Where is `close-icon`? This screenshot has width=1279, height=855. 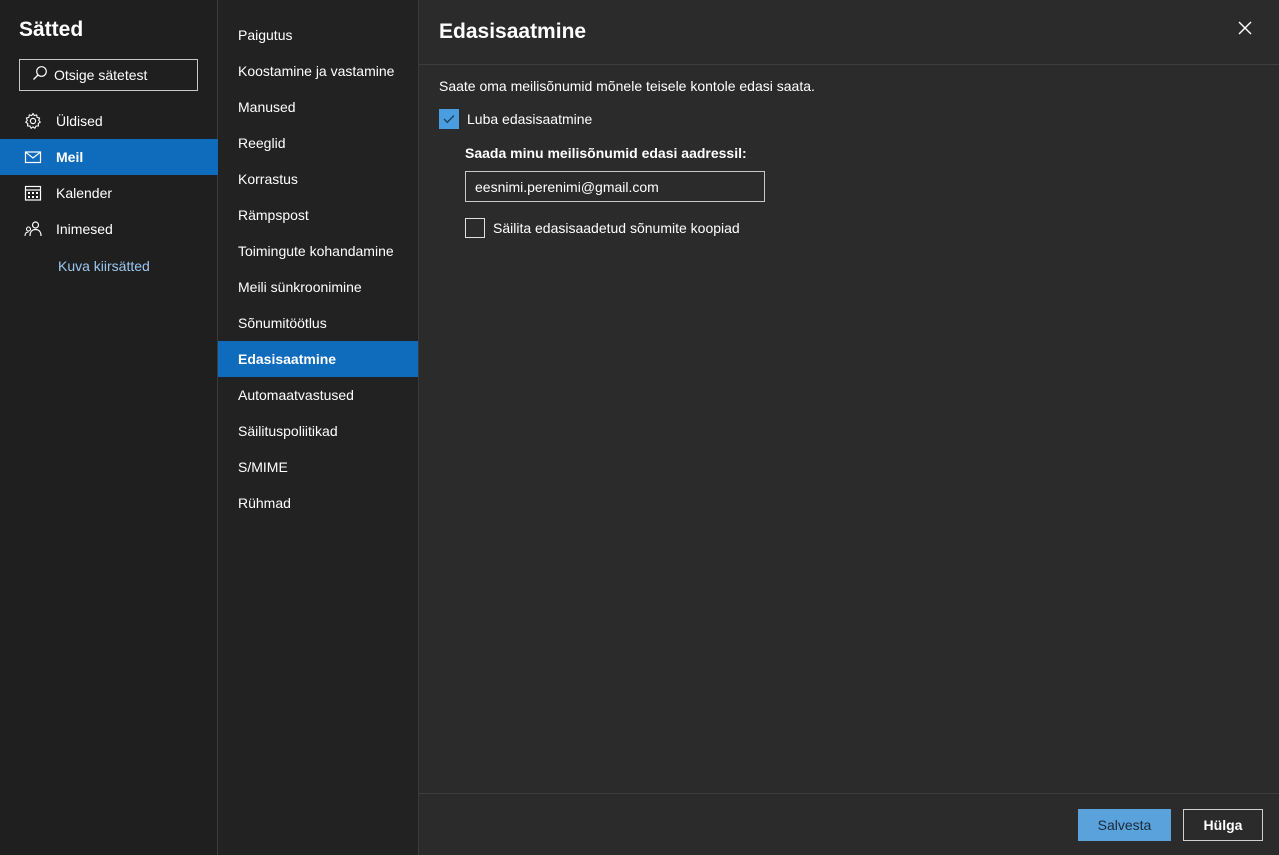 close-icon is located at coordinates (1245, 30).